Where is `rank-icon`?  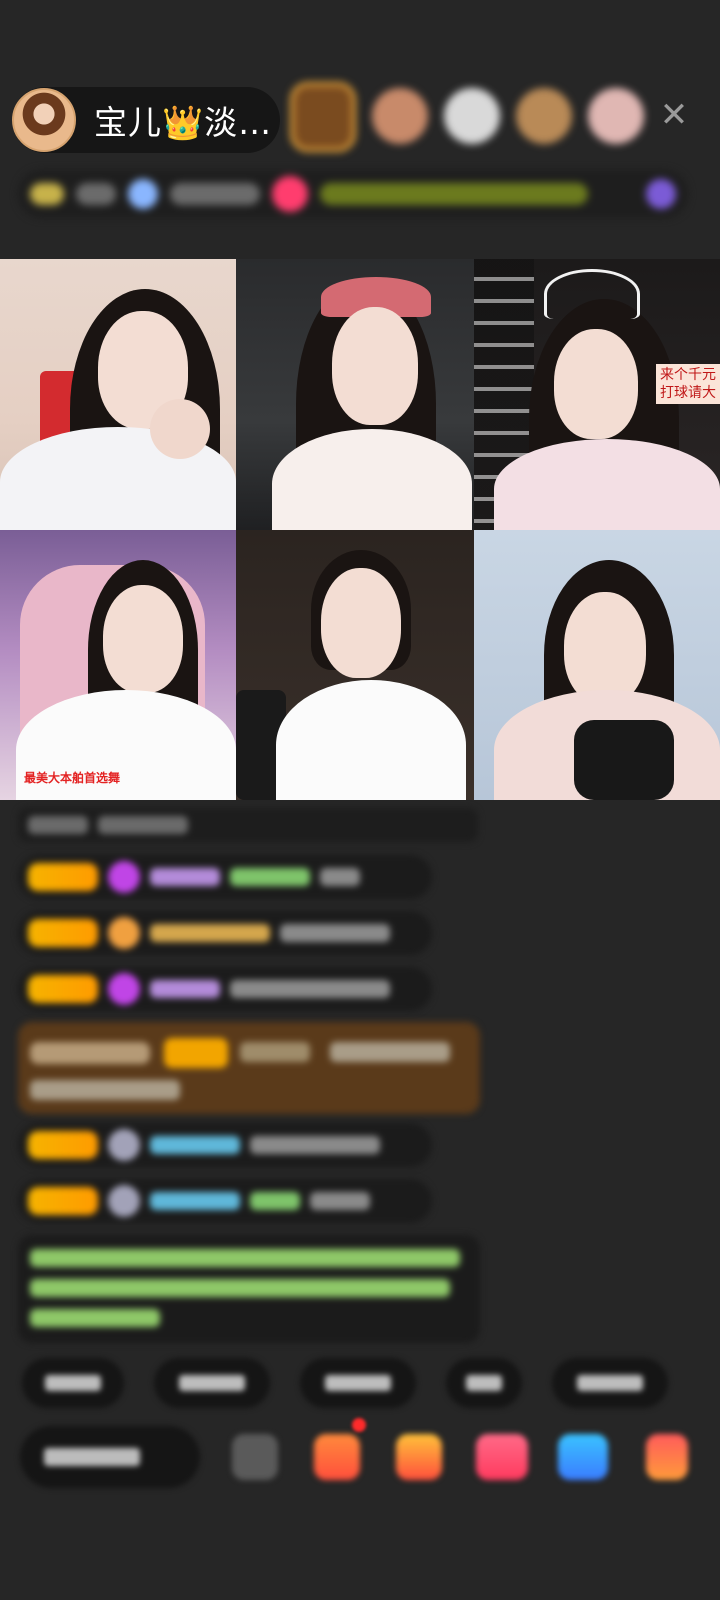 rank-icon is located at coordinates (143, 194).